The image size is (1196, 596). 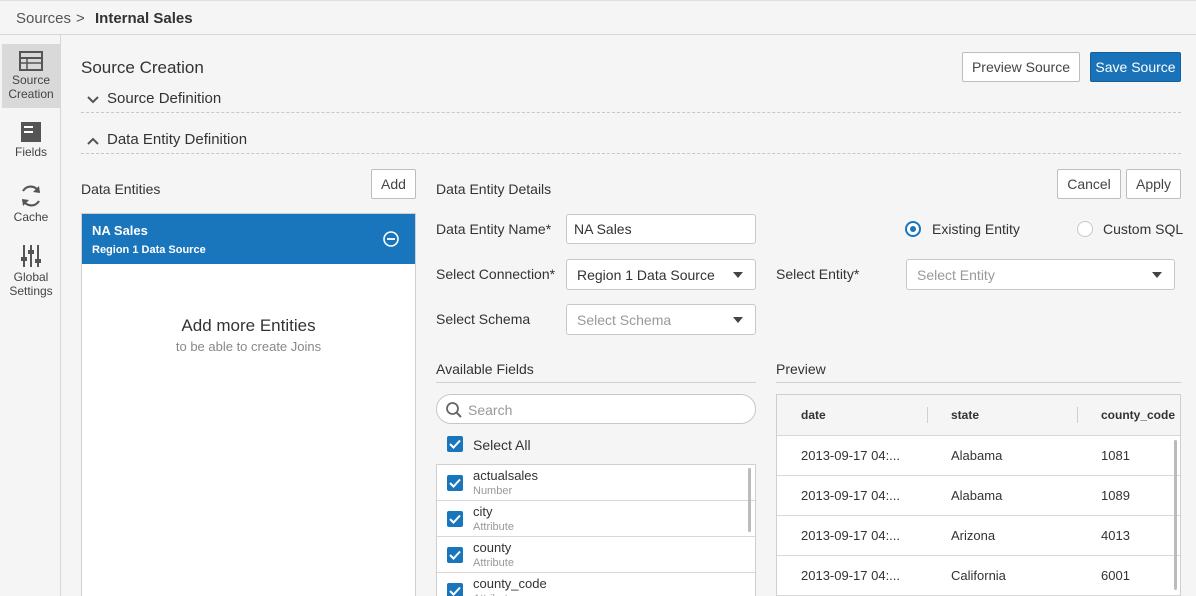 What do you see at coordinates (1138, 415) in the screenshot?
I see `column-header: county_code` at bounding box center [1138, 415].